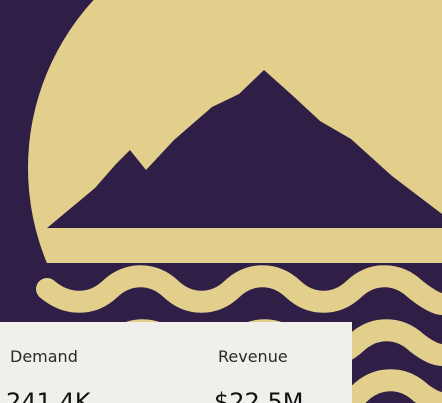  What do you see at coordinates (48, 395) in the screenshot?
I see `demand-value: 241.4K` at bounding box center [48, 395].